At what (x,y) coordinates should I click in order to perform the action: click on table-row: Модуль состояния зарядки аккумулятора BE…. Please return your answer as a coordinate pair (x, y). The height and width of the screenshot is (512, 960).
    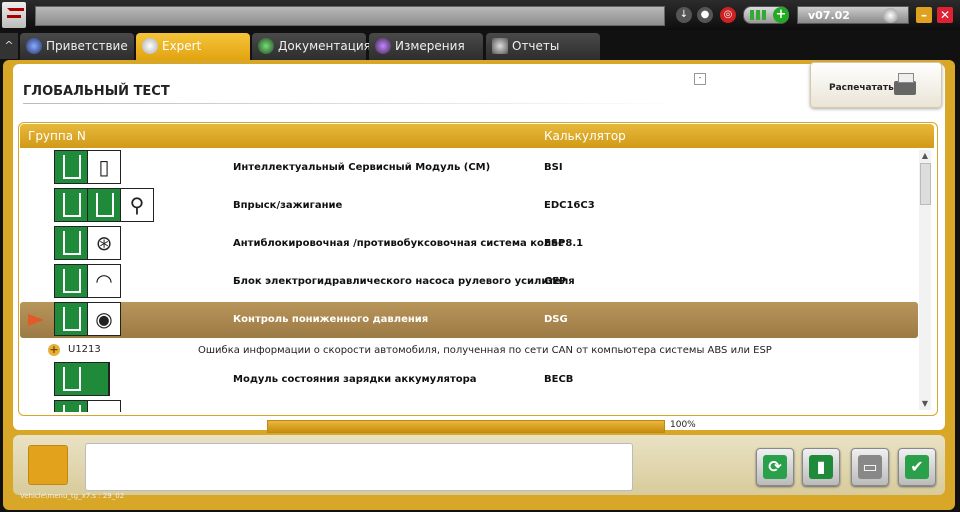
    Looking at the image, I should click on (469, 380).